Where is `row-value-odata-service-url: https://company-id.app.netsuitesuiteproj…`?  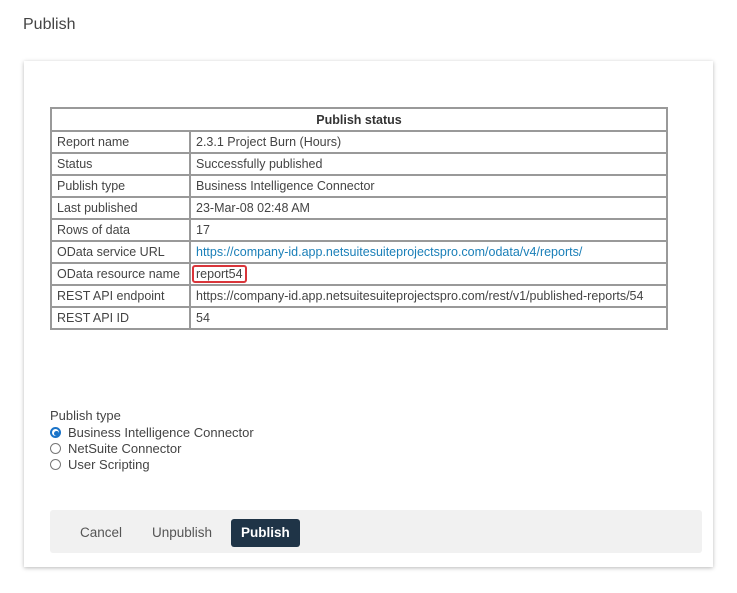 row-value-odata-service-url: https://company-id.app.netsuitesuiteproj… is located at coordinates (428, 252).